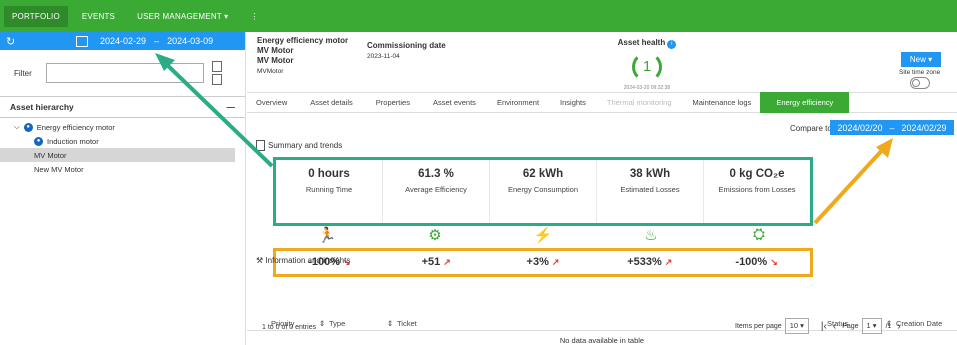 Image resolution: width=957 pixels, height=345 pixels. What do you see at coordinates (217, 113) in the screenshot?
I see `teal-arrow` at bounding box center [217, 113].